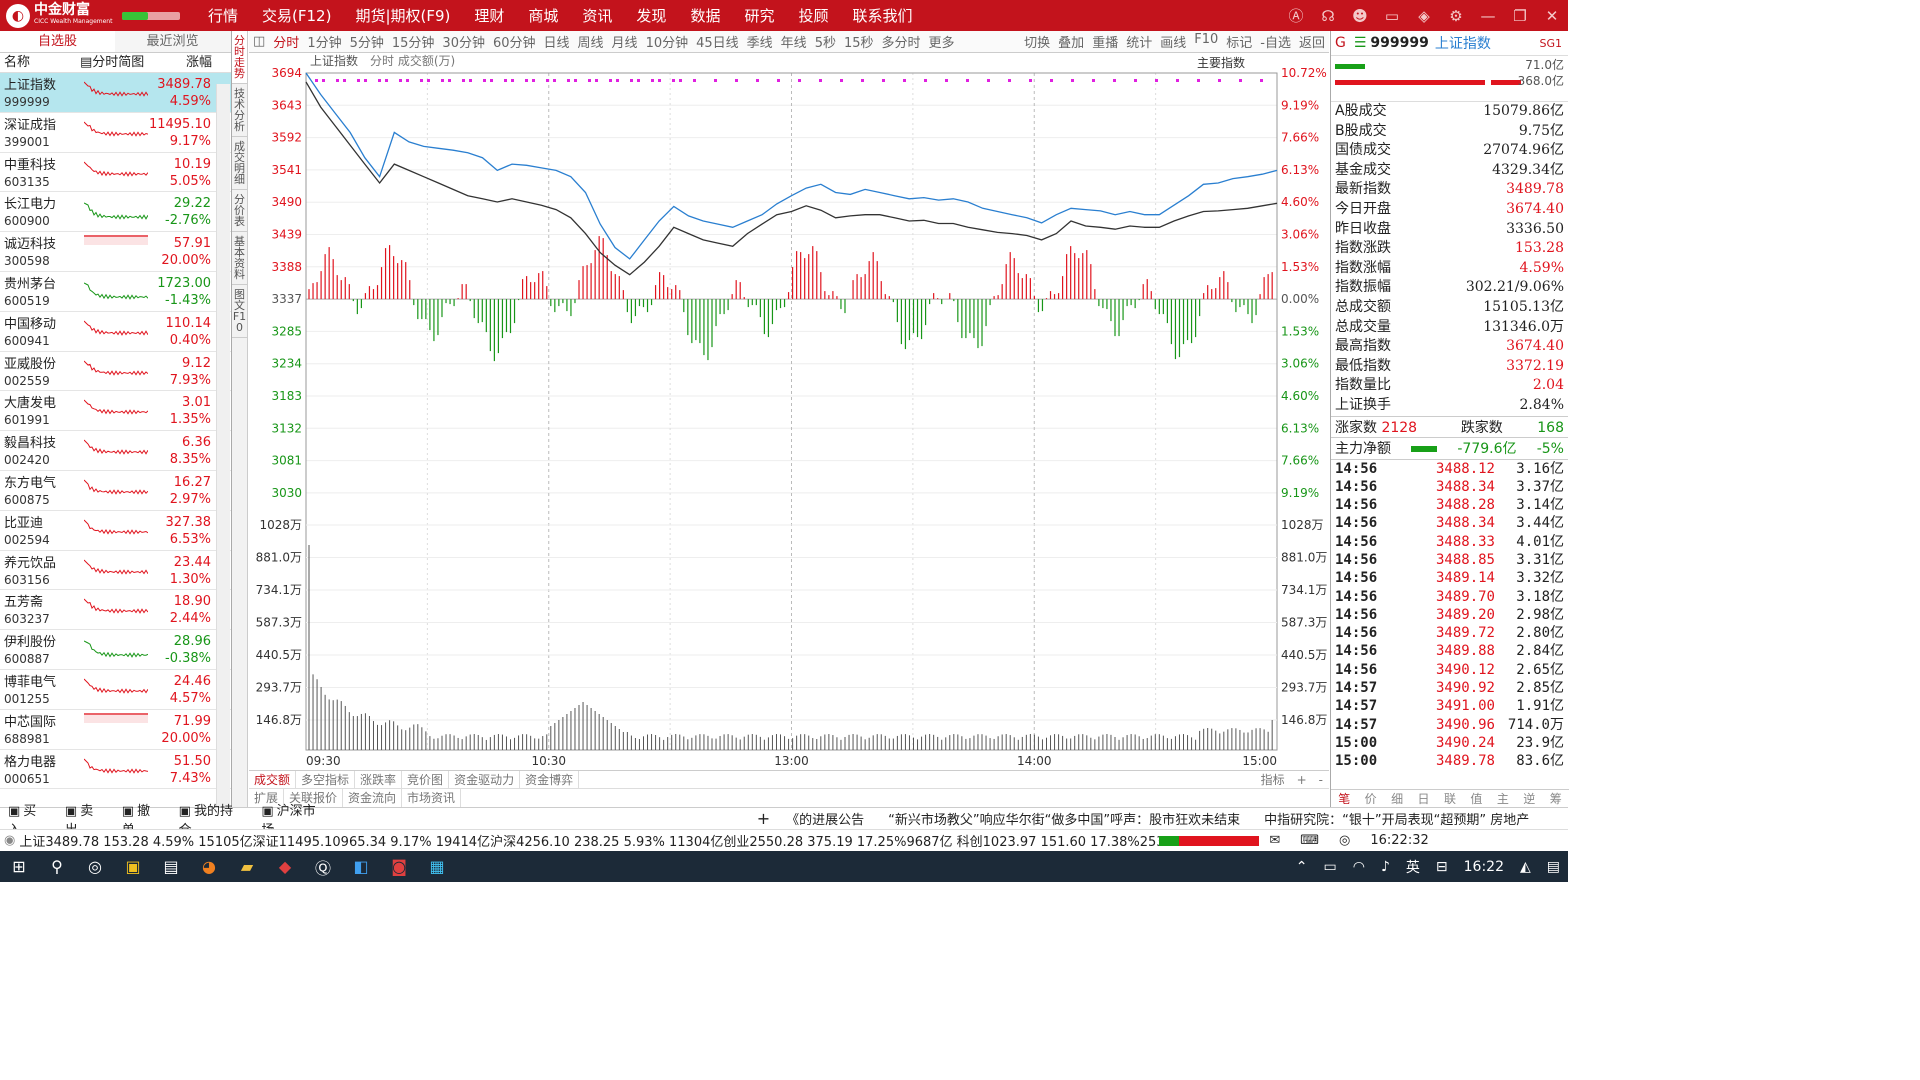 Image resolution: width=1920 pixels, height=1080 pixels. I want to click on quote-tab-6: 主, so click(1503, 798).